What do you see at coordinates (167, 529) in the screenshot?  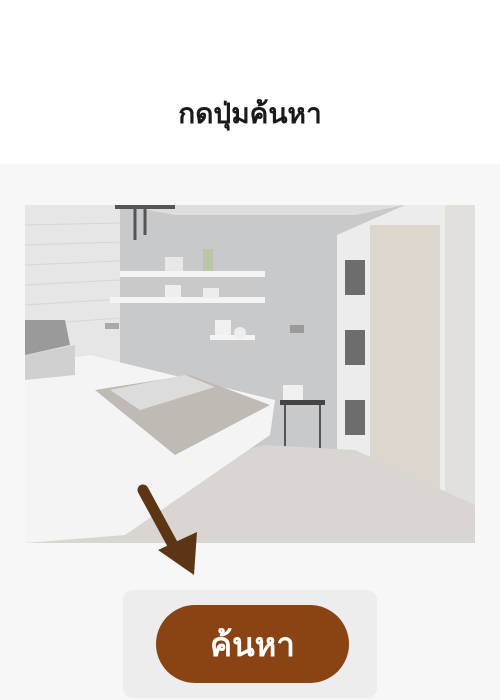 I see `down-arrow-icon` at bounding box center [167, 529].